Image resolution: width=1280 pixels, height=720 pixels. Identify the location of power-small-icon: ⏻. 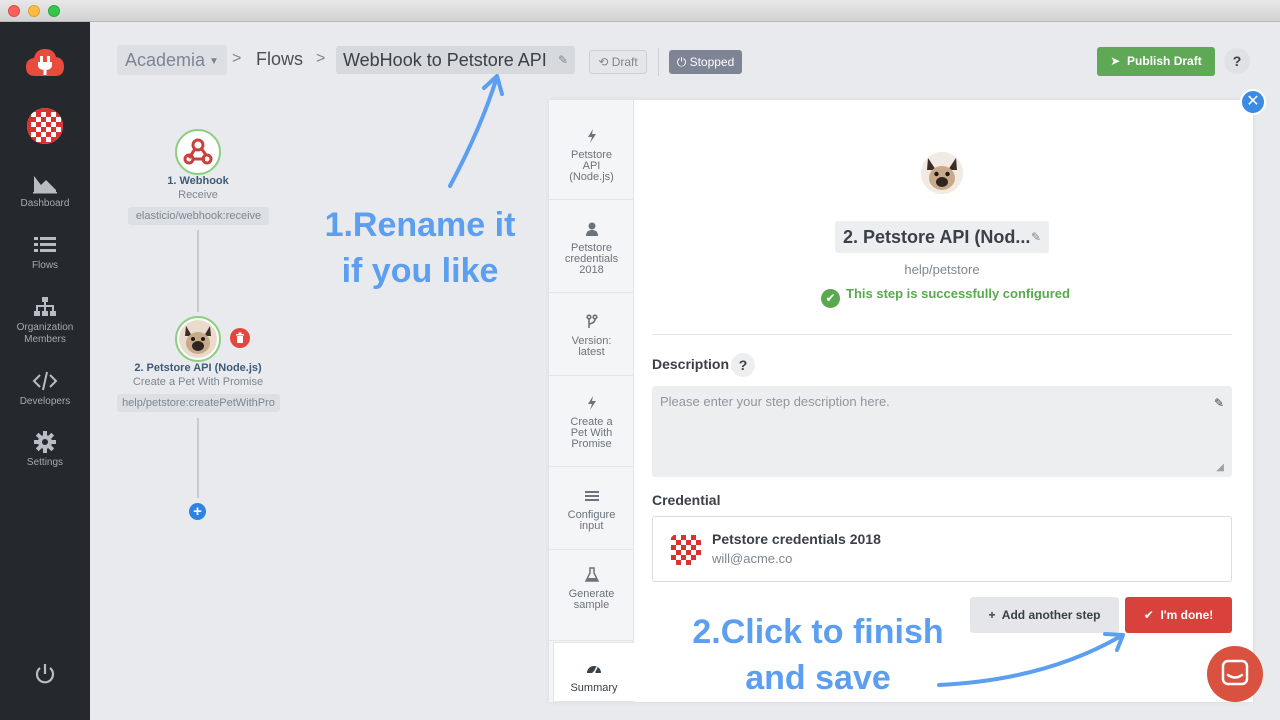
(681, 62).